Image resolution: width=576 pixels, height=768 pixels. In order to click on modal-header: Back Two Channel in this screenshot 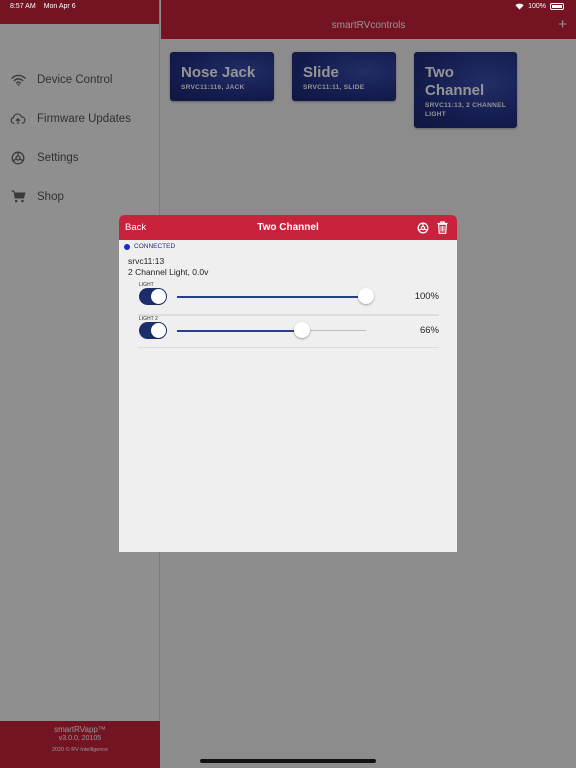, I will do `click(288, 227)`.